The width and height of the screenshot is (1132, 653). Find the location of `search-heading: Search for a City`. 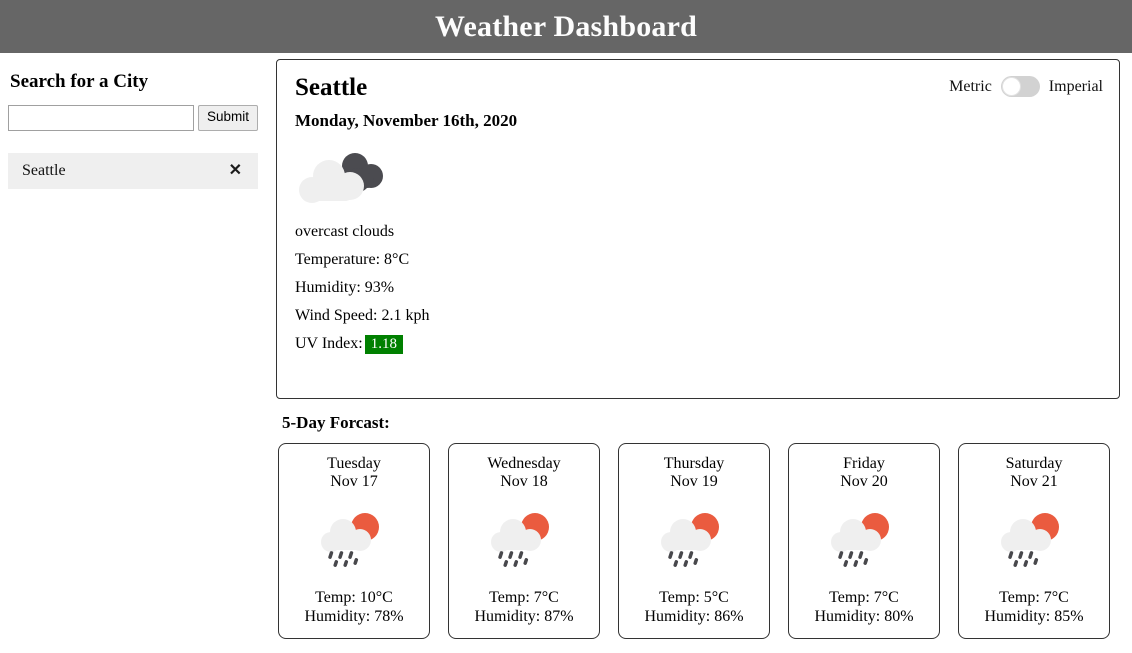

search-heading: Search for a City is located at coordinates (79, 81).